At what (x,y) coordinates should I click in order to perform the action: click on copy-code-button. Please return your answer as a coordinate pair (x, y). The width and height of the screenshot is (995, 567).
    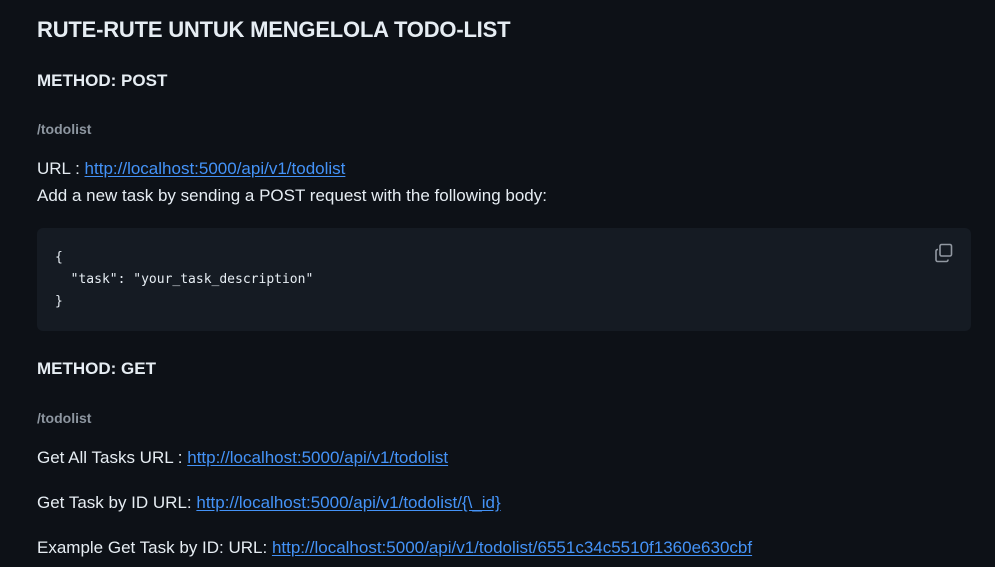
    Looking at the image, I should click on (944, 253).